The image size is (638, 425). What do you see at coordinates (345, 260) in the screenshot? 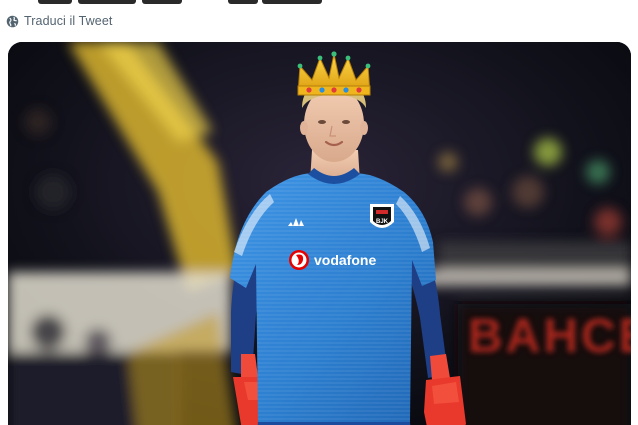
I see `sponsor-text: vodafone` at bounding box center [345, 260].